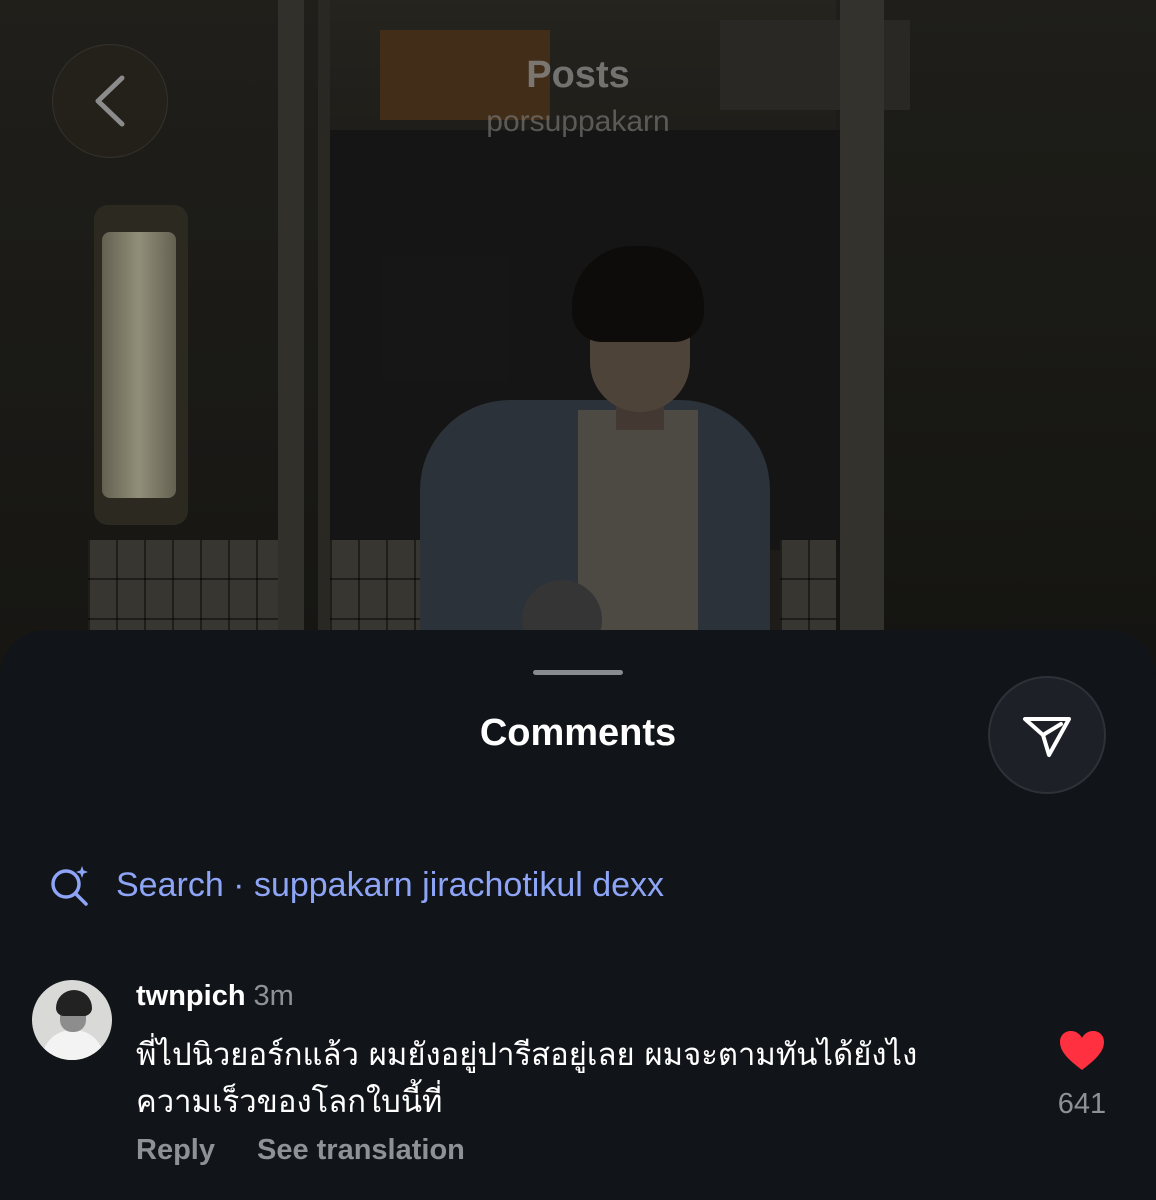 The width and height of the screenshot is (1156, 1200). I want to click on ai-search-icon, so click(69, 886).